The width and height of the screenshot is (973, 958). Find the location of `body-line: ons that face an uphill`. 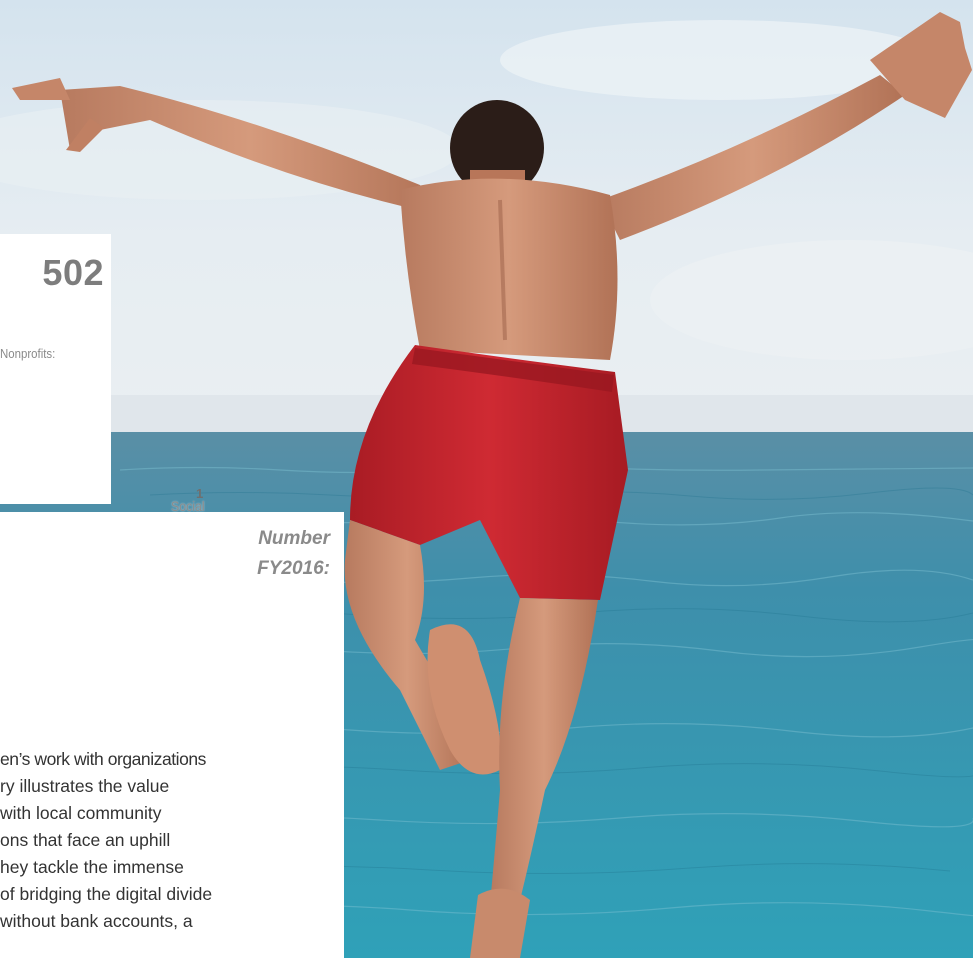

body-line: ons that face an uphill is located at coordinates (85, 840).